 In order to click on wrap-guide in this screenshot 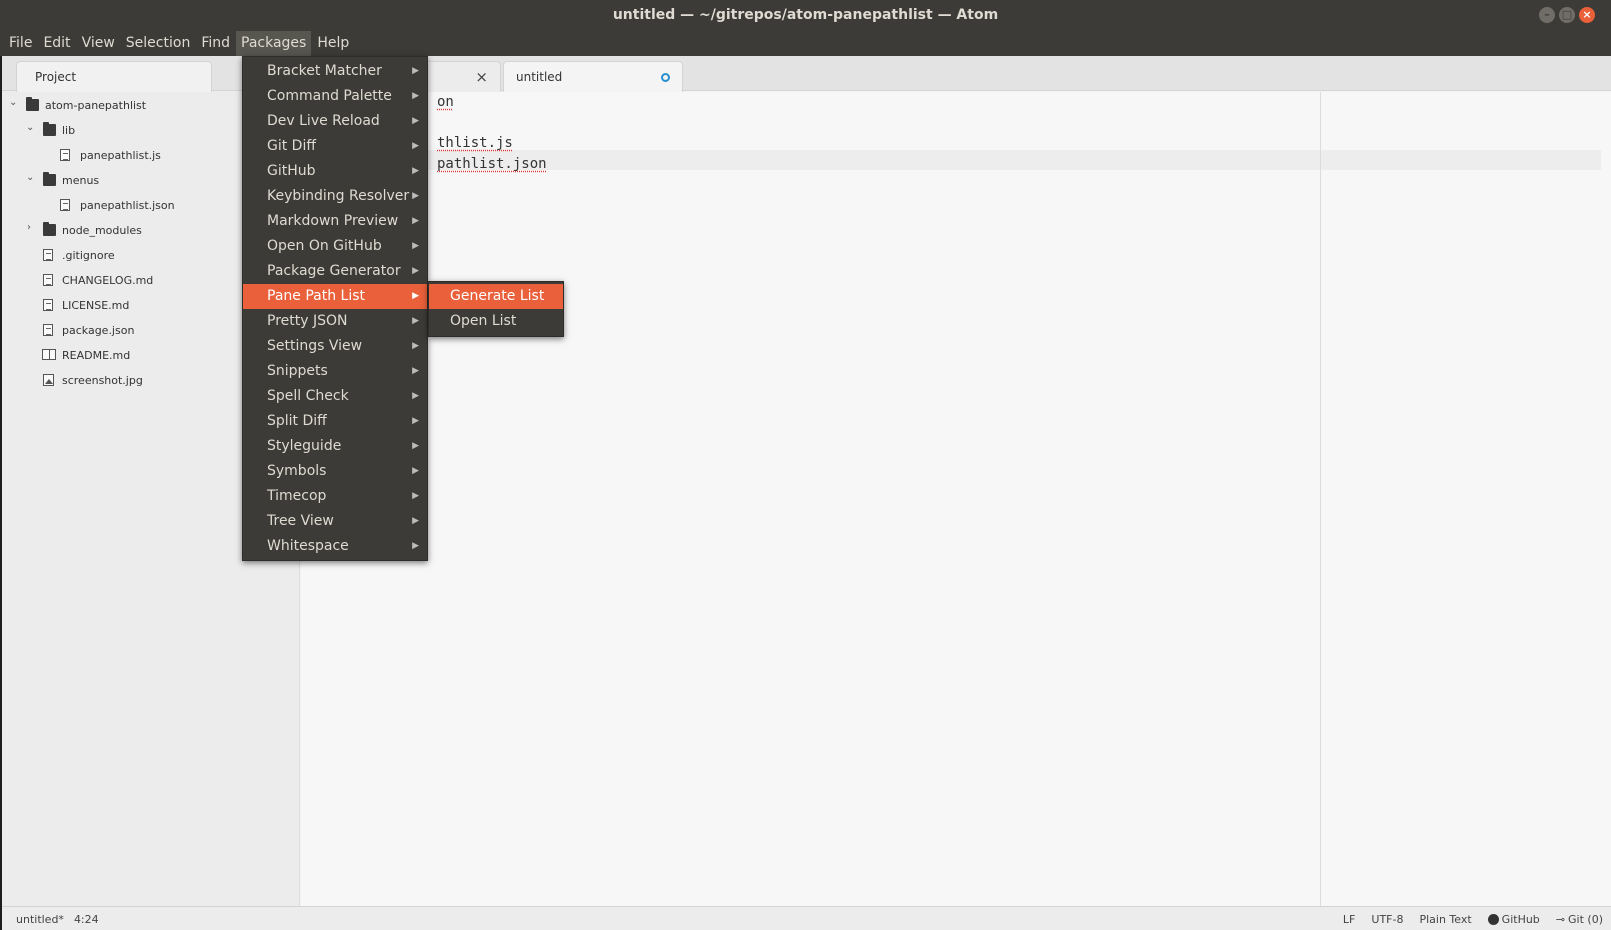, I will do `click(1320, 499)`.